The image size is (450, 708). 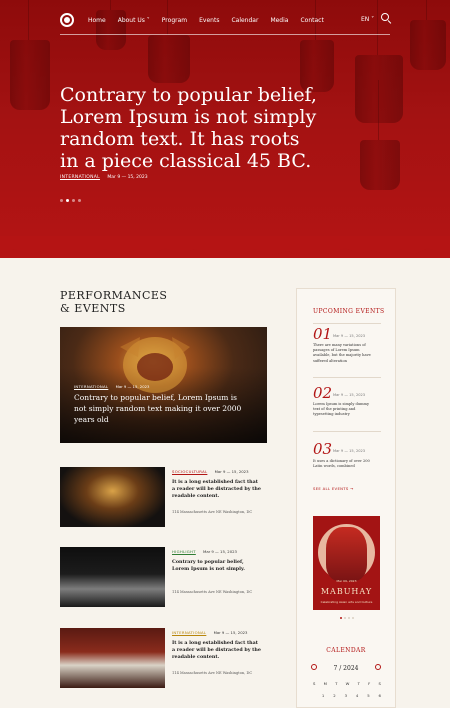 I want to click on weekday-label: M, so click(x=325, y=683).